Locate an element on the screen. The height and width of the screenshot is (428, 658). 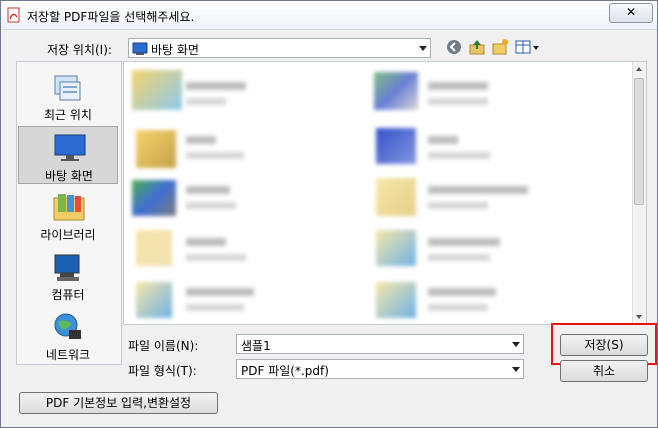
scroll-up-icon is located at coordinates (639, 69).